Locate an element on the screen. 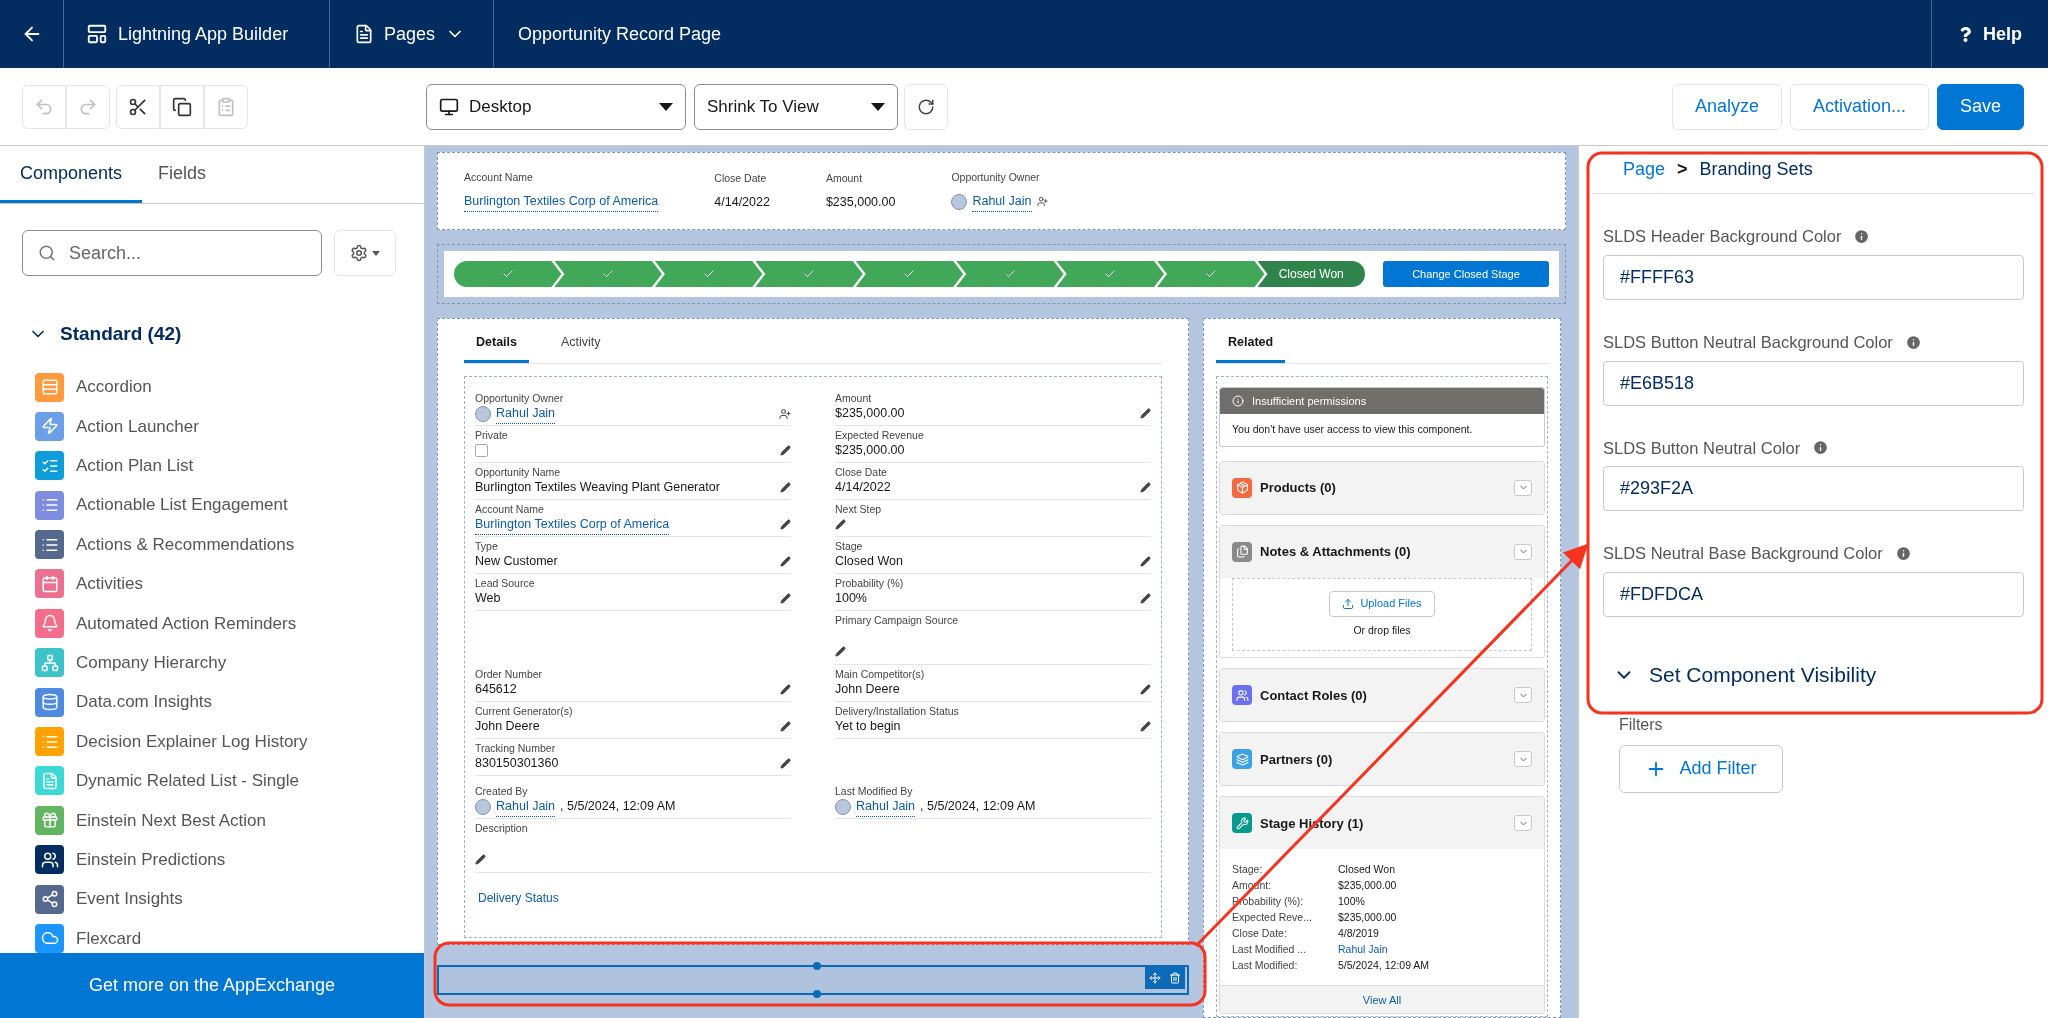 The image size is (2048, 1018). component-item: Flexcard is located at coordinates (212, 938).